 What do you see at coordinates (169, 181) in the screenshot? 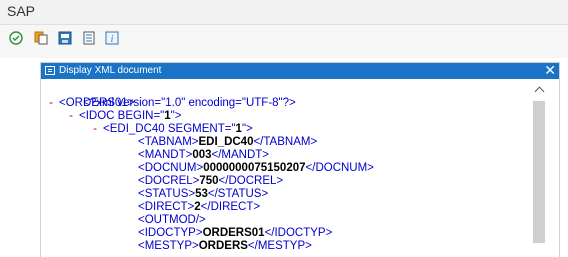
I see `xml-open-tag: <DOCREL>` at bounding box center [169, 181].